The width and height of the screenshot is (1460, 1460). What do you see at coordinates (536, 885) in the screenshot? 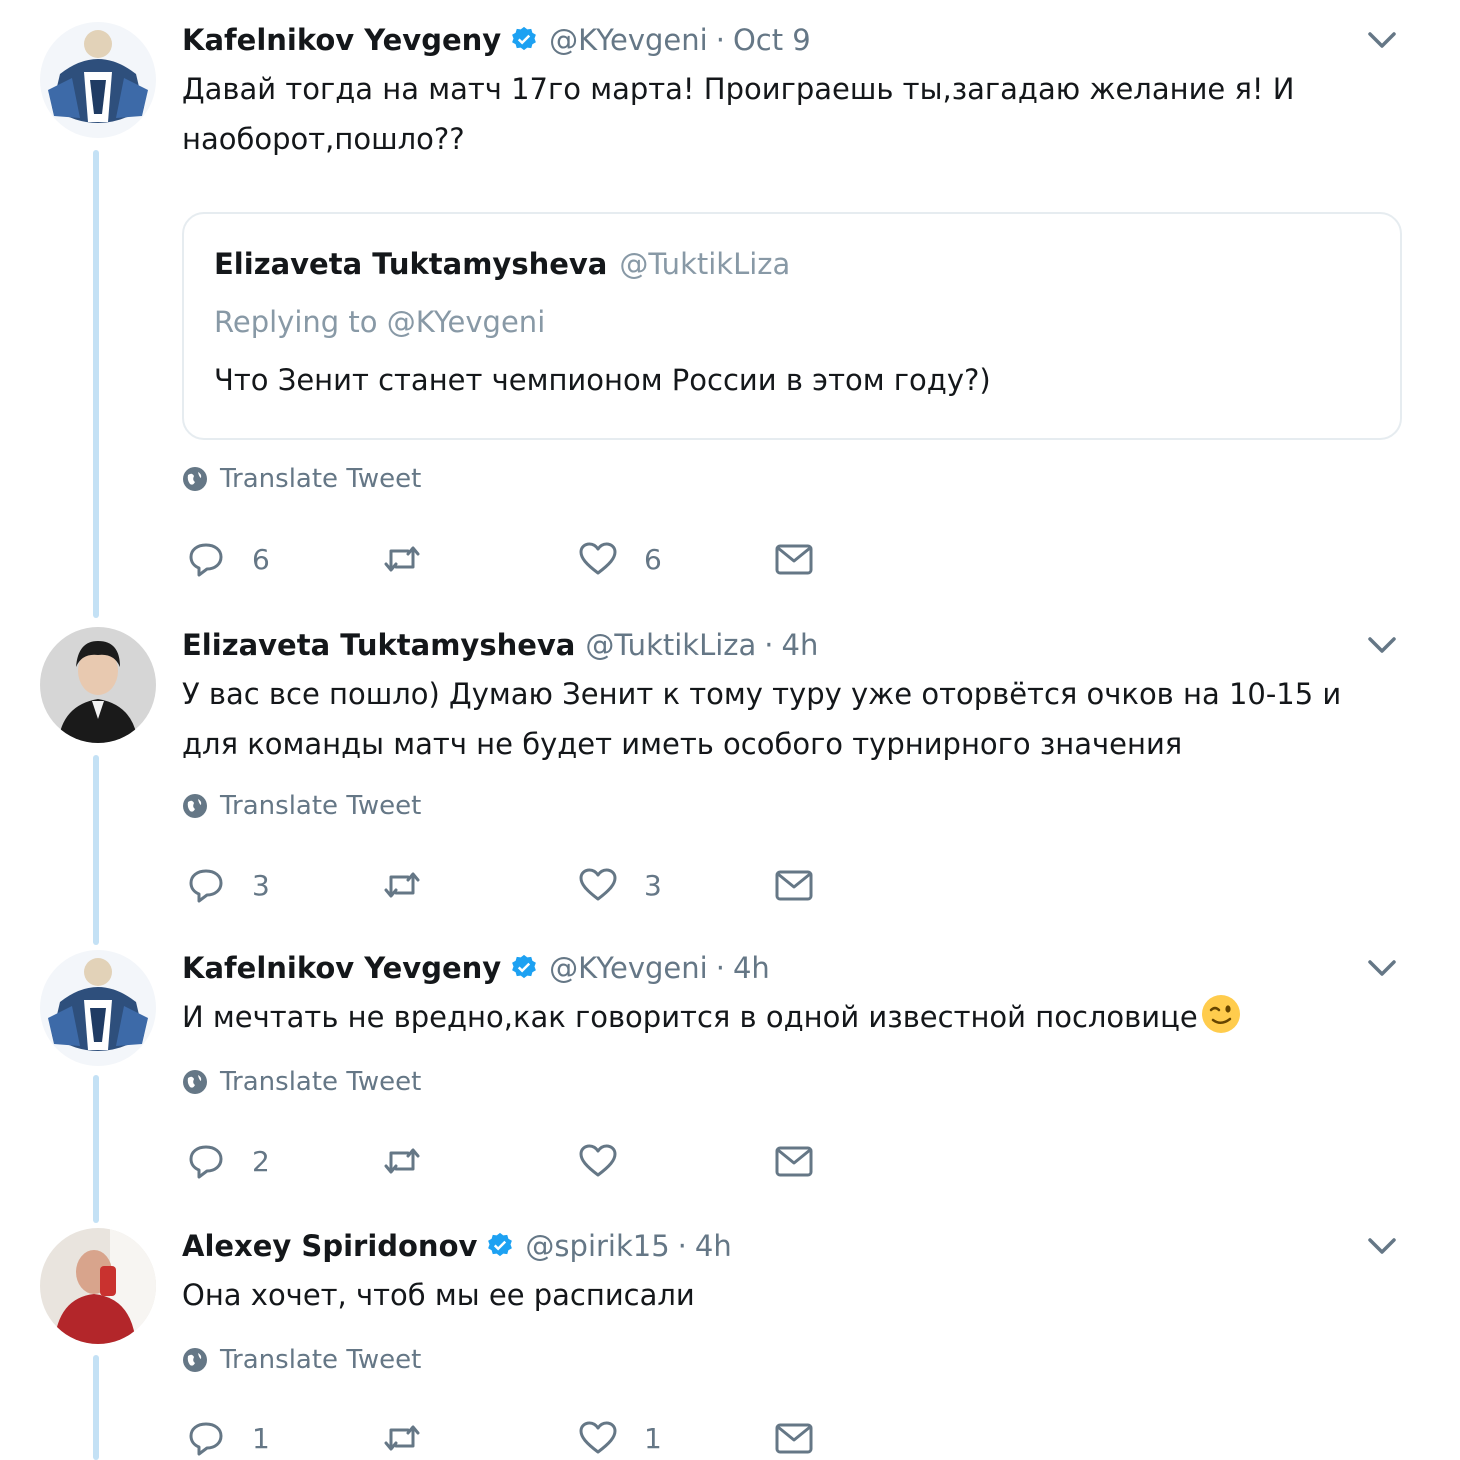
I see `tweet-actions: 3 3` at bounding box center [536, 885].